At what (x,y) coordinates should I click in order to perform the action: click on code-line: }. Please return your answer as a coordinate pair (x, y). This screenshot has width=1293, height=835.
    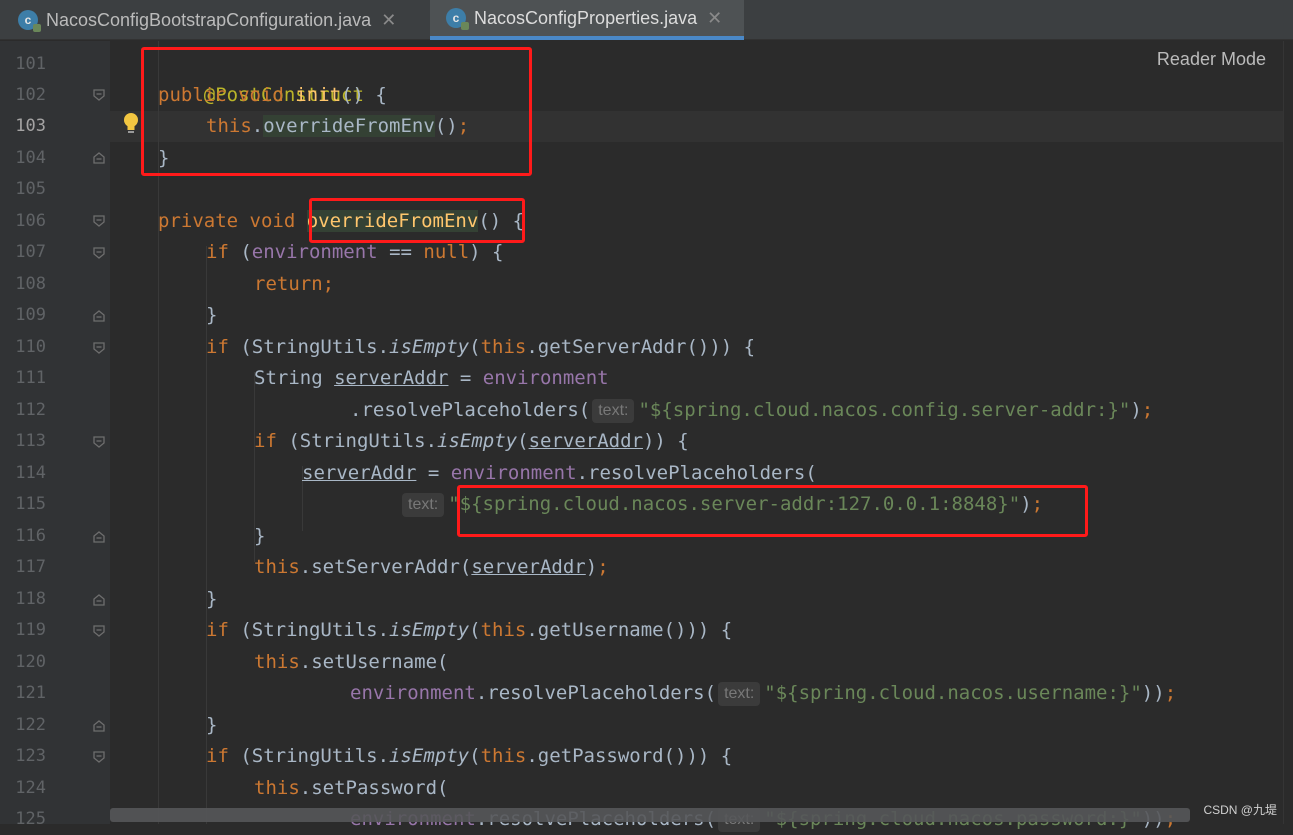
    Looking at the image, I should click on (211, 725).